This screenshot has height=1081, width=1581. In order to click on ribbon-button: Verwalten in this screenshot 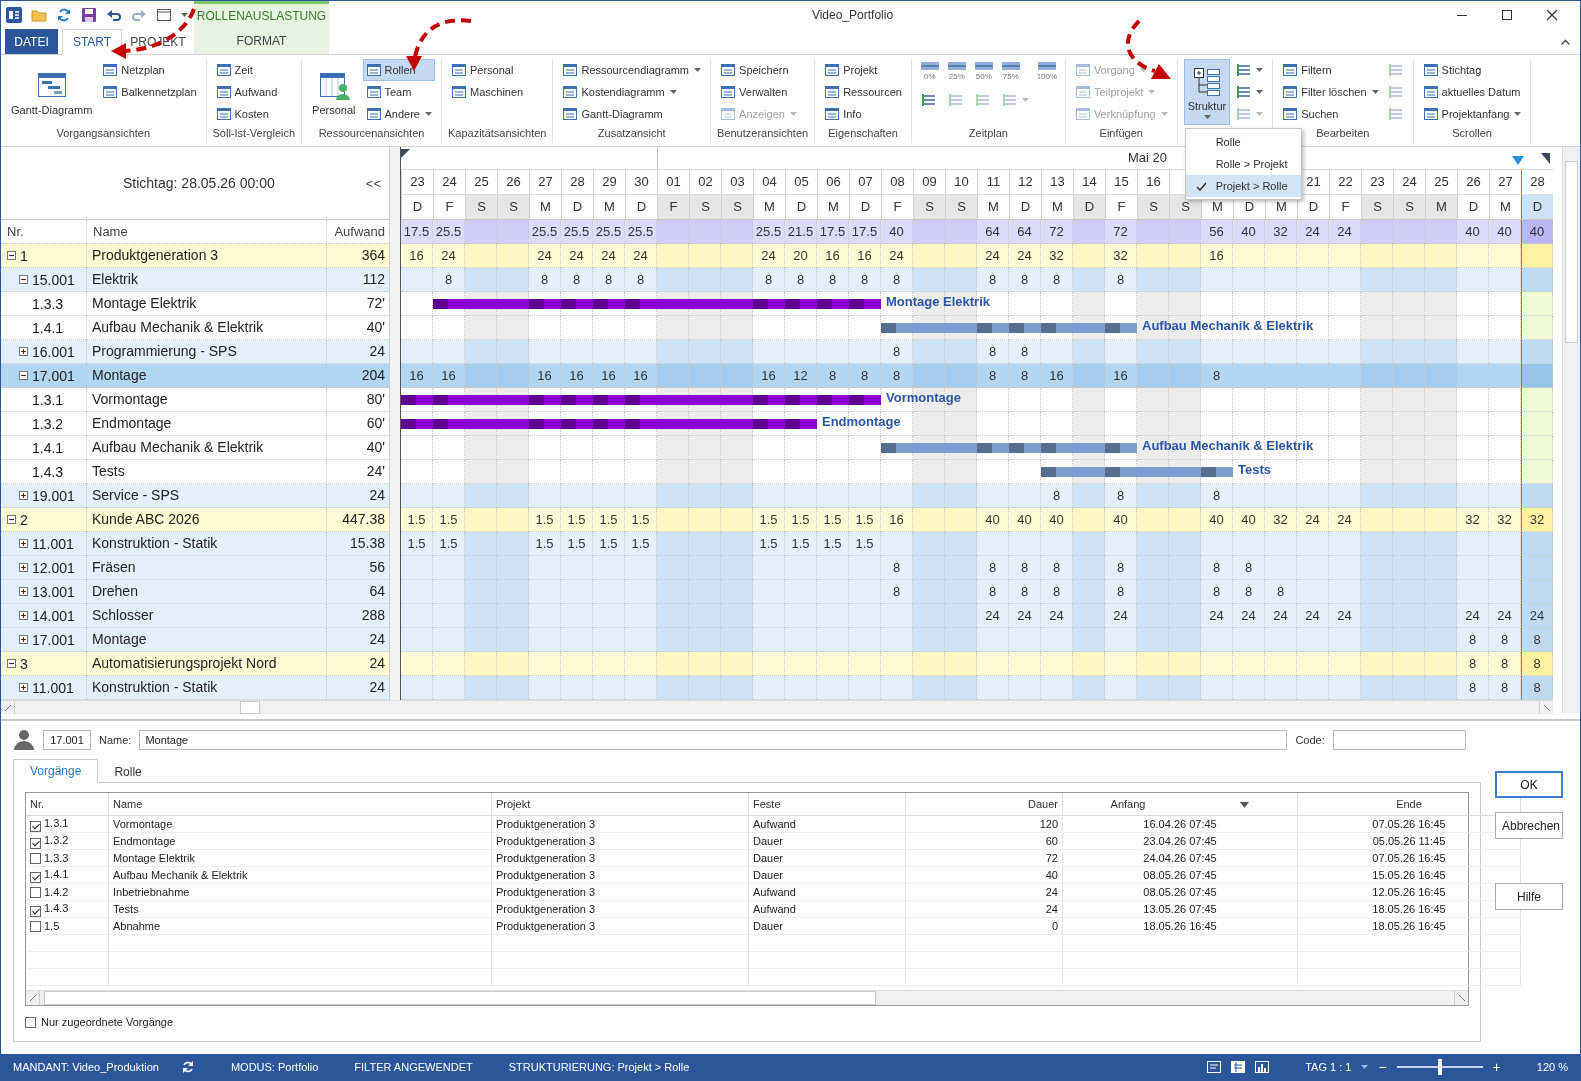, I will do `click(758, 92)`.